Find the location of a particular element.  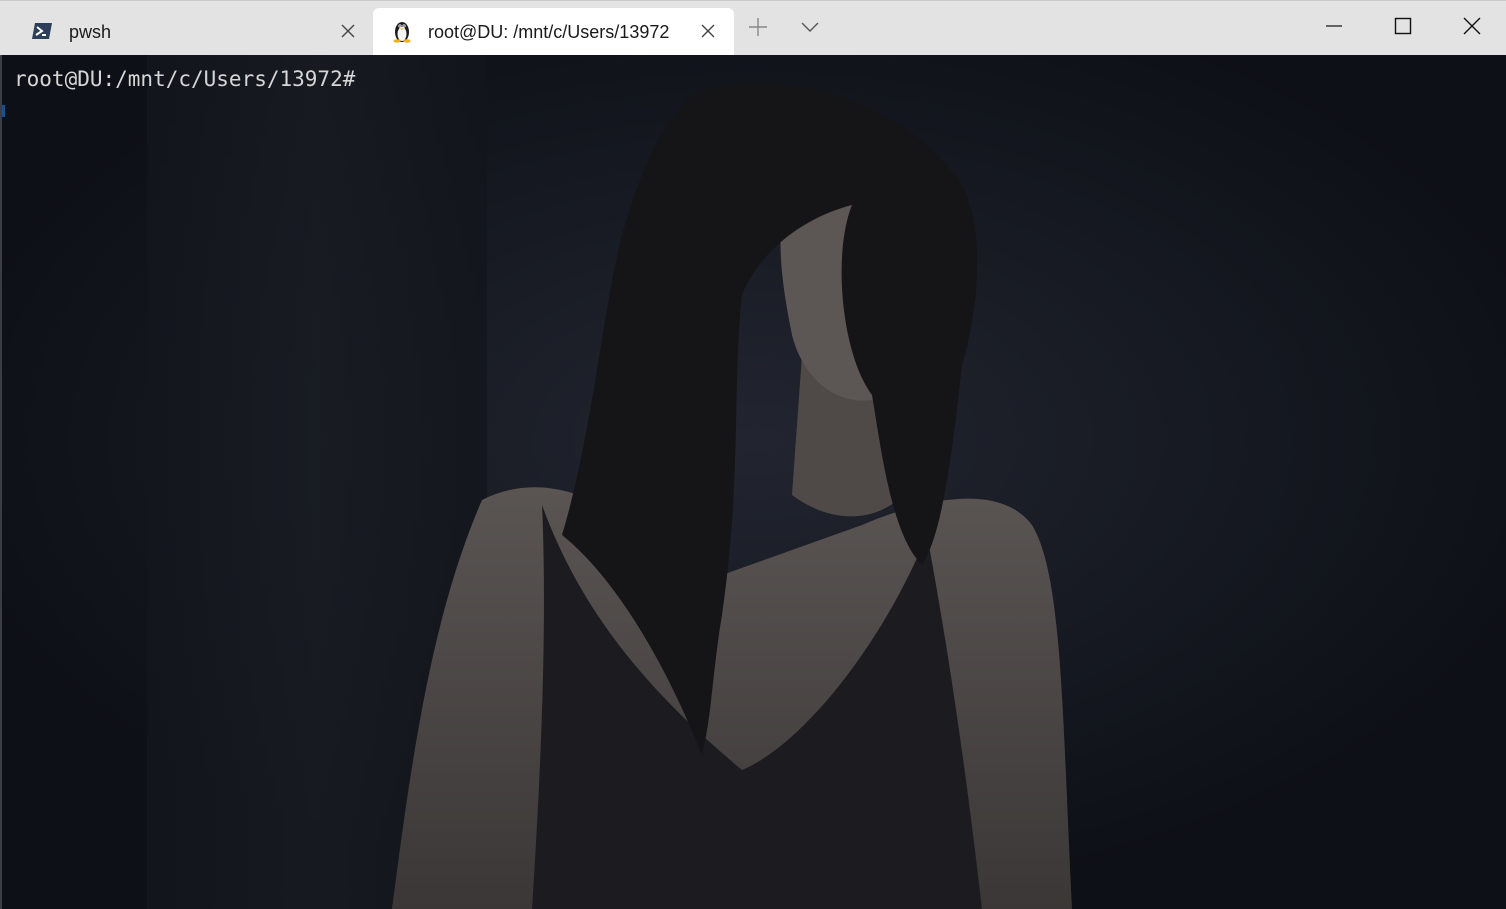

tab-label: root@DU: /mnt/c/Users/13972 is located at coordinates (549, 32).